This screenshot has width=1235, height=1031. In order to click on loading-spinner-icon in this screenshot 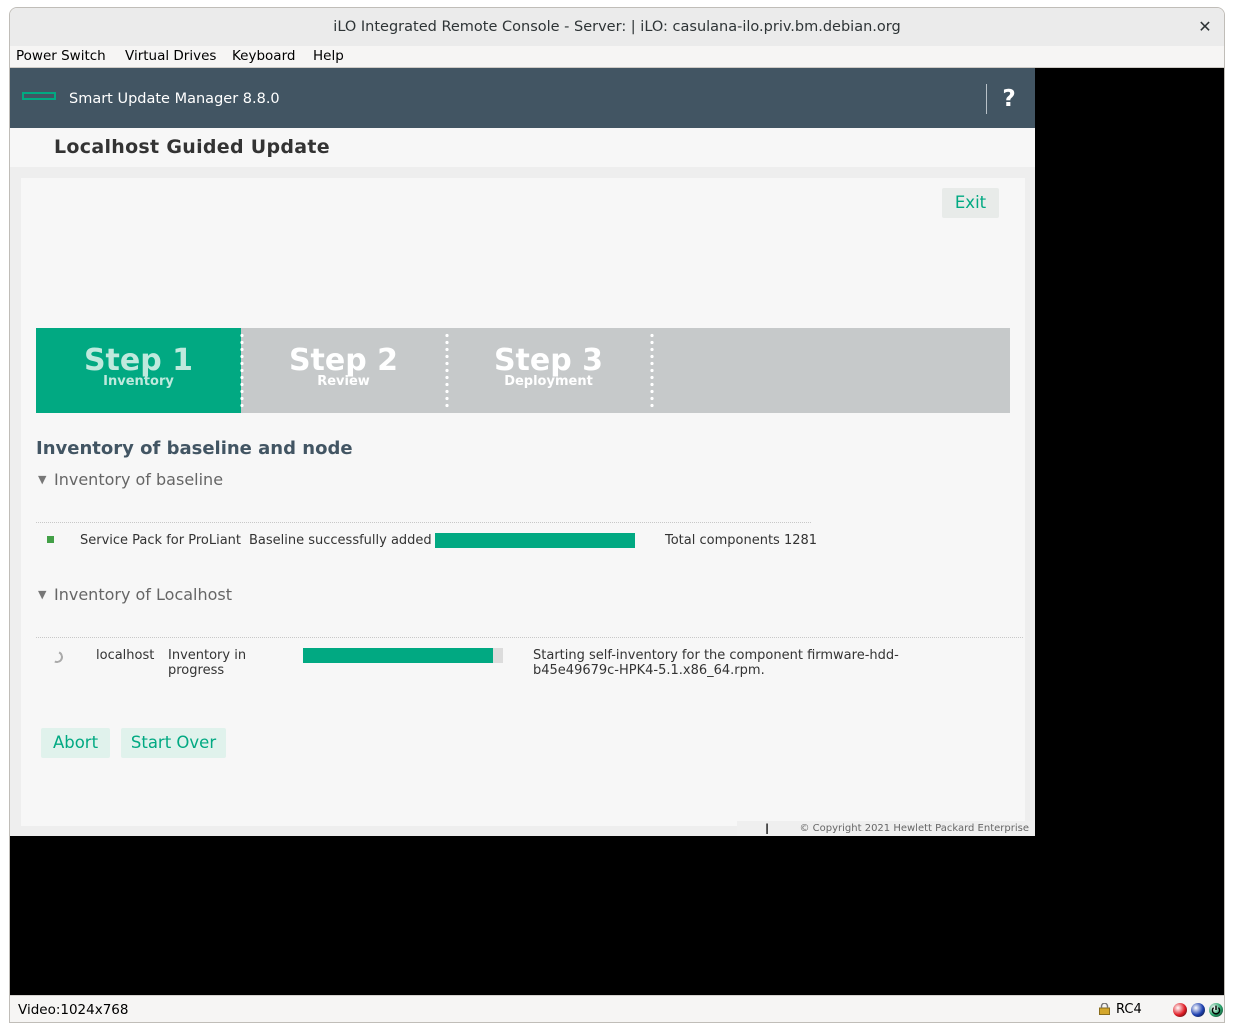, I will do `click(57, 657)`.